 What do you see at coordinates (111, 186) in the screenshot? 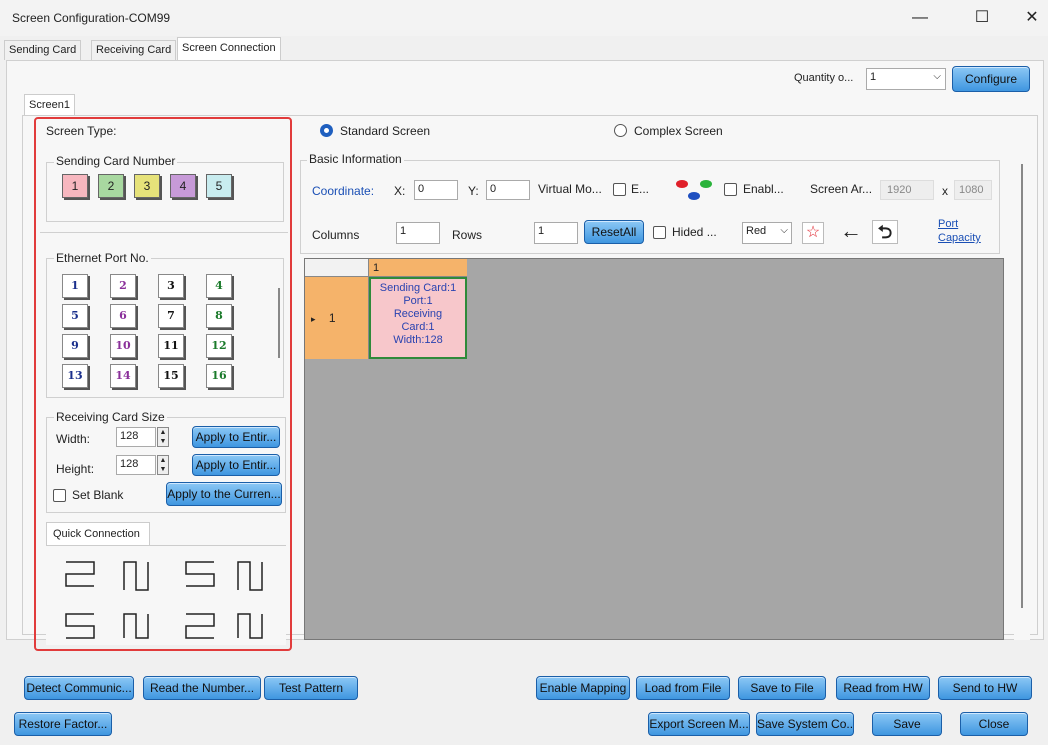
I see `sending-card-2-button: 2` at bounding box center [111, 186].